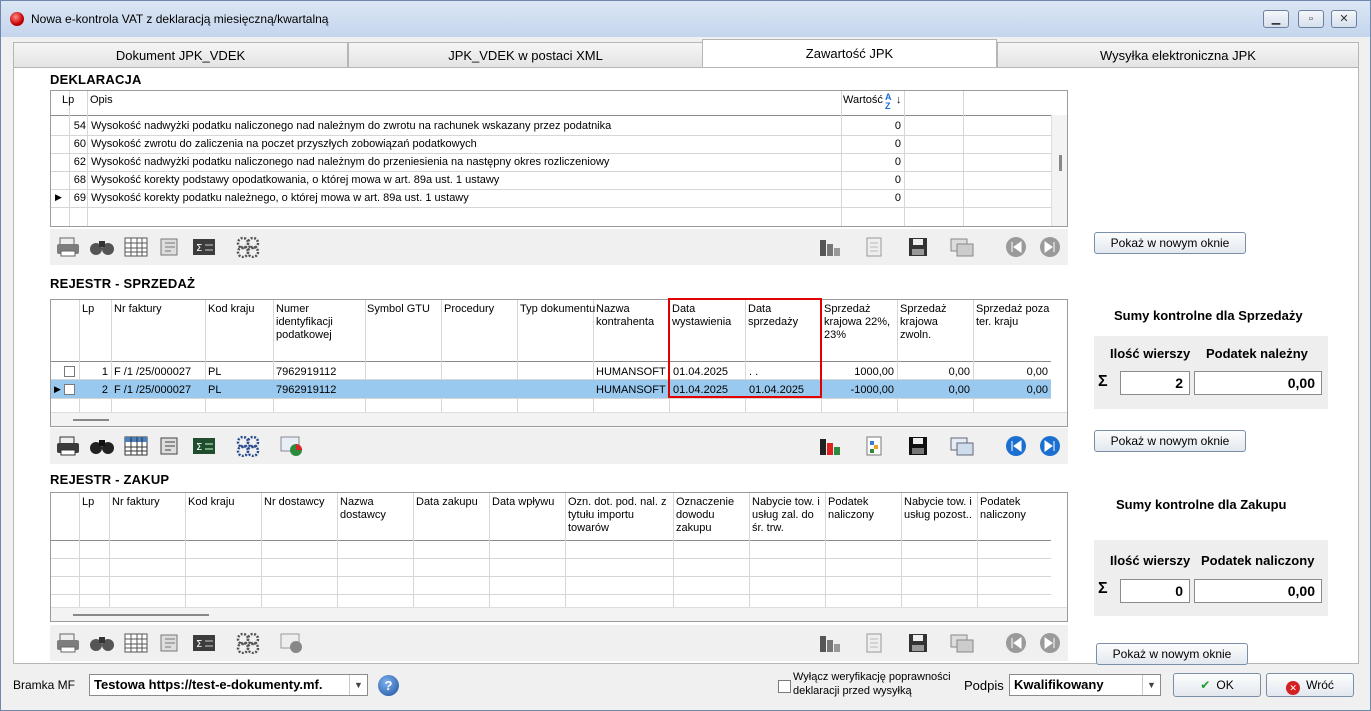  What do you see at coordinates (863, 100) in the screenshot?
I see `col-wartosc: Wartość` at bounding box center [863, 100].